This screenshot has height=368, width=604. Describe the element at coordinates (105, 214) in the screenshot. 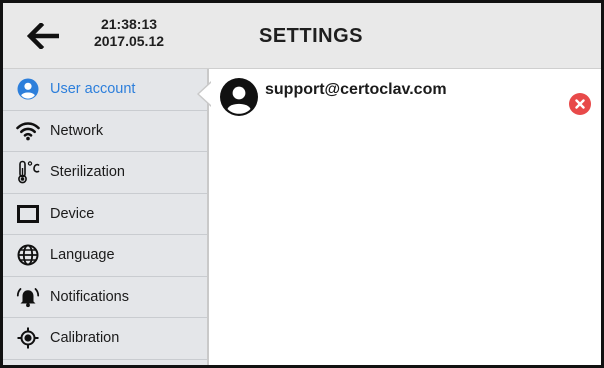

I see `sidebar-item-device: Device` at that location.